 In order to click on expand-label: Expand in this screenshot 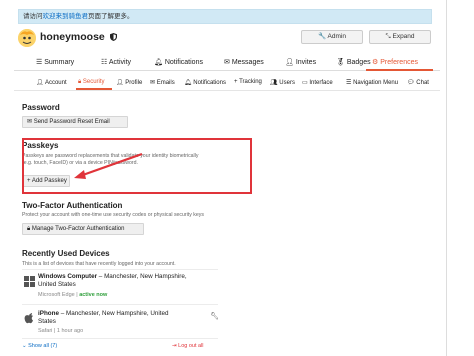, I will do `click(403, 36)`.